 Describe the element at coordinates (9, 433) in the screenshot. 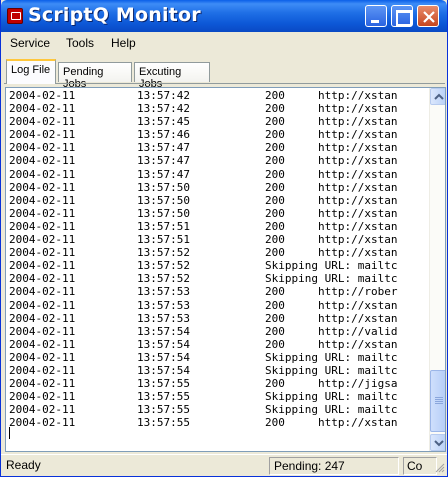

I see `text-caret` at that location.